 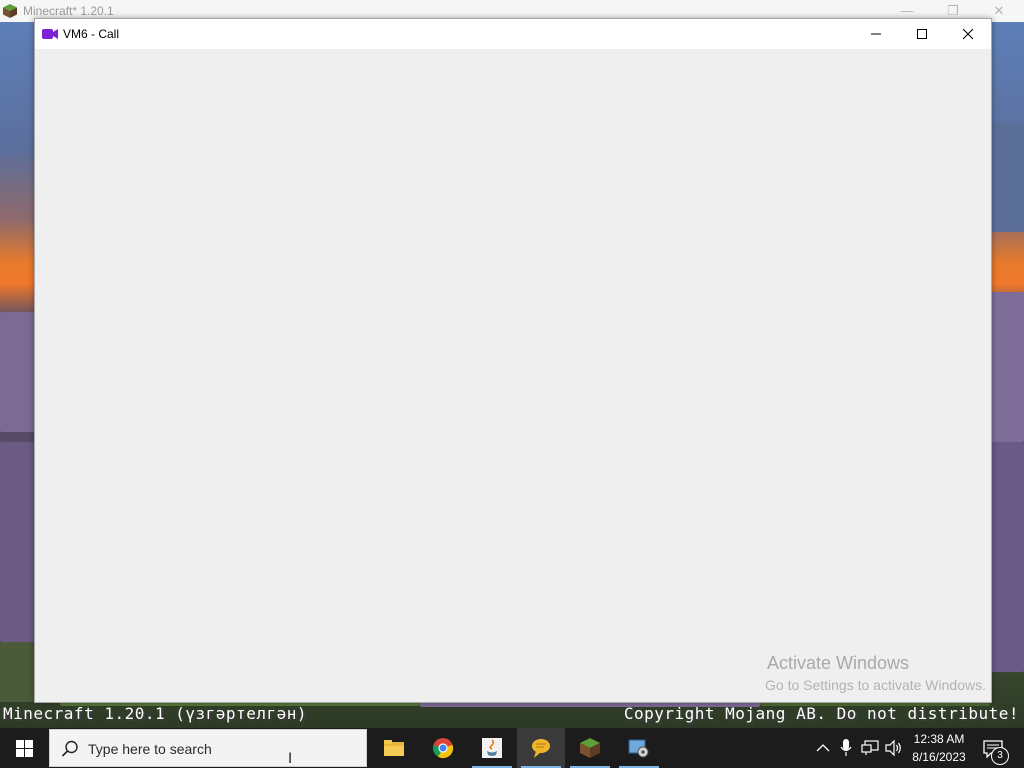 I want to click on taskbar-java, so click(x=492, y=748).